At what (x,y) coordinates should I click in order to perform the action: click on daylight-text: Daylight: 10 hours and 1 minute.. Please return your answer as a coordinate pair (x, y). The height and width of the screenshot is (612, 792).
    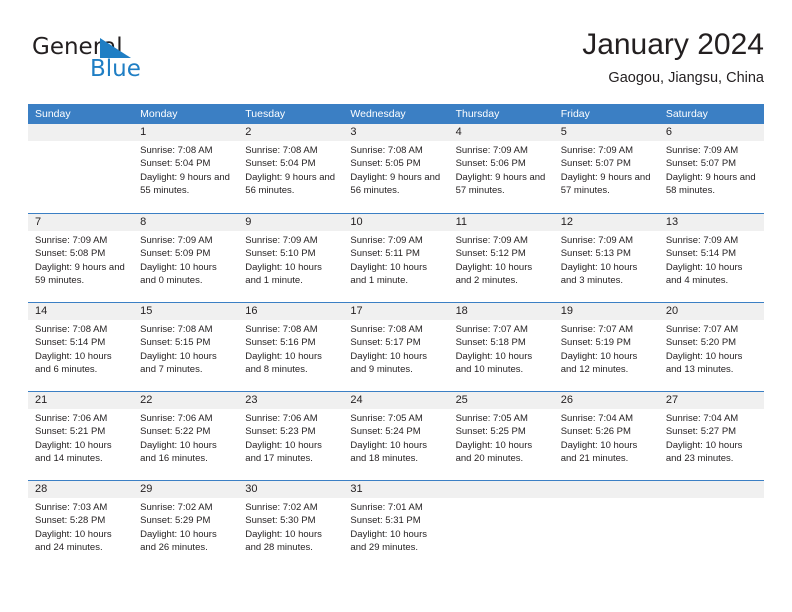
    Looking at the image, I should click on (388, 273).